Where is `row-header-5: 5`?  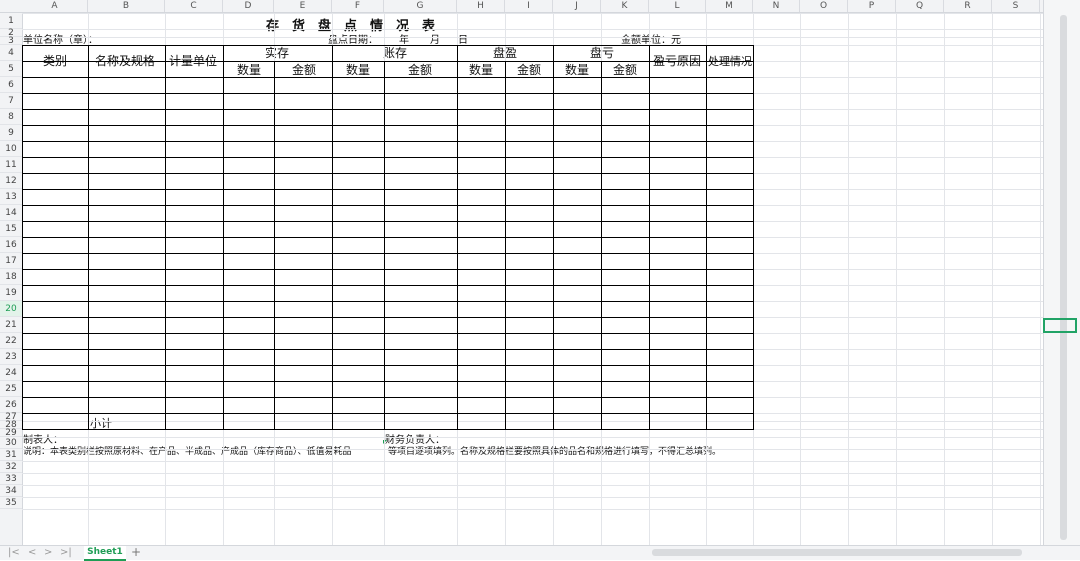
row-header-5: 5 is located at coordinates (11, 69).